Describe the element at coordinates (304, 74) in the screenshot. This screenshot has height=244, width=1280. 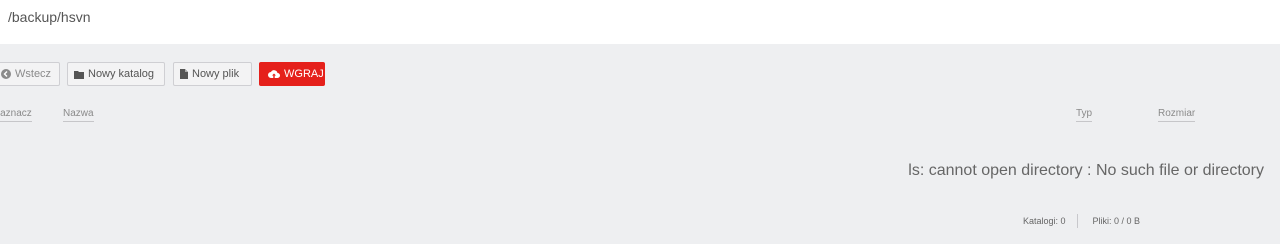
I see `upload-label: WGRAJ` at that location.